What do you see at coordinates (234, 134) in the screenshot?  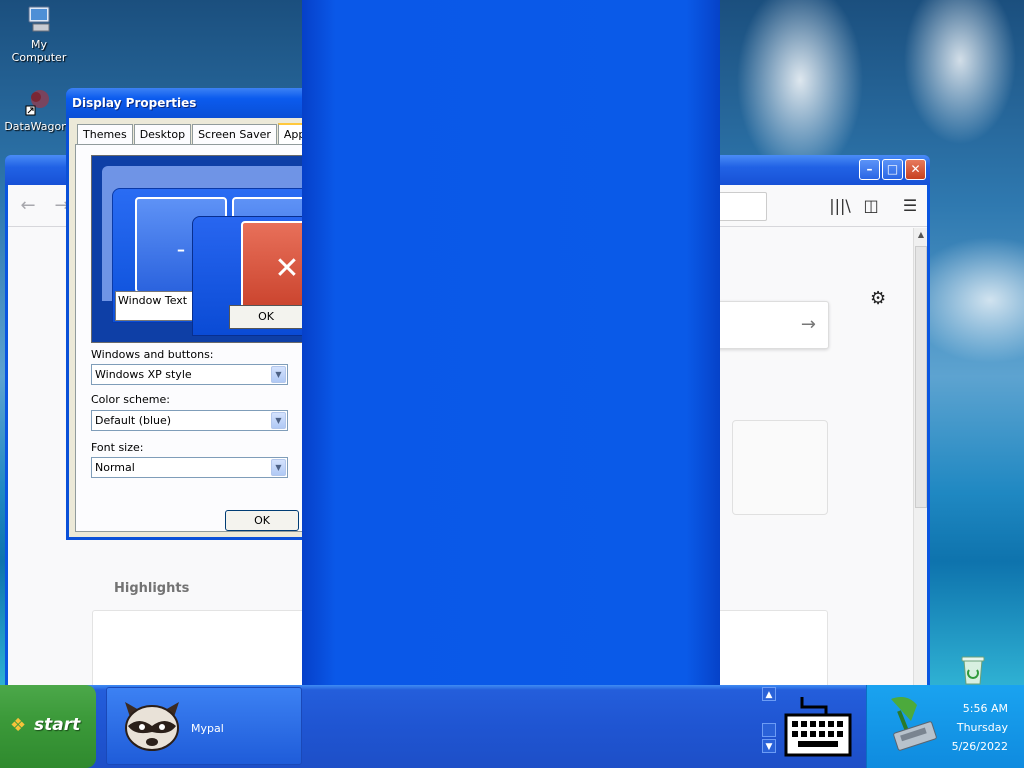 I see `tab-screen-saver: Screen Saver` at bounding box center [234, 134].